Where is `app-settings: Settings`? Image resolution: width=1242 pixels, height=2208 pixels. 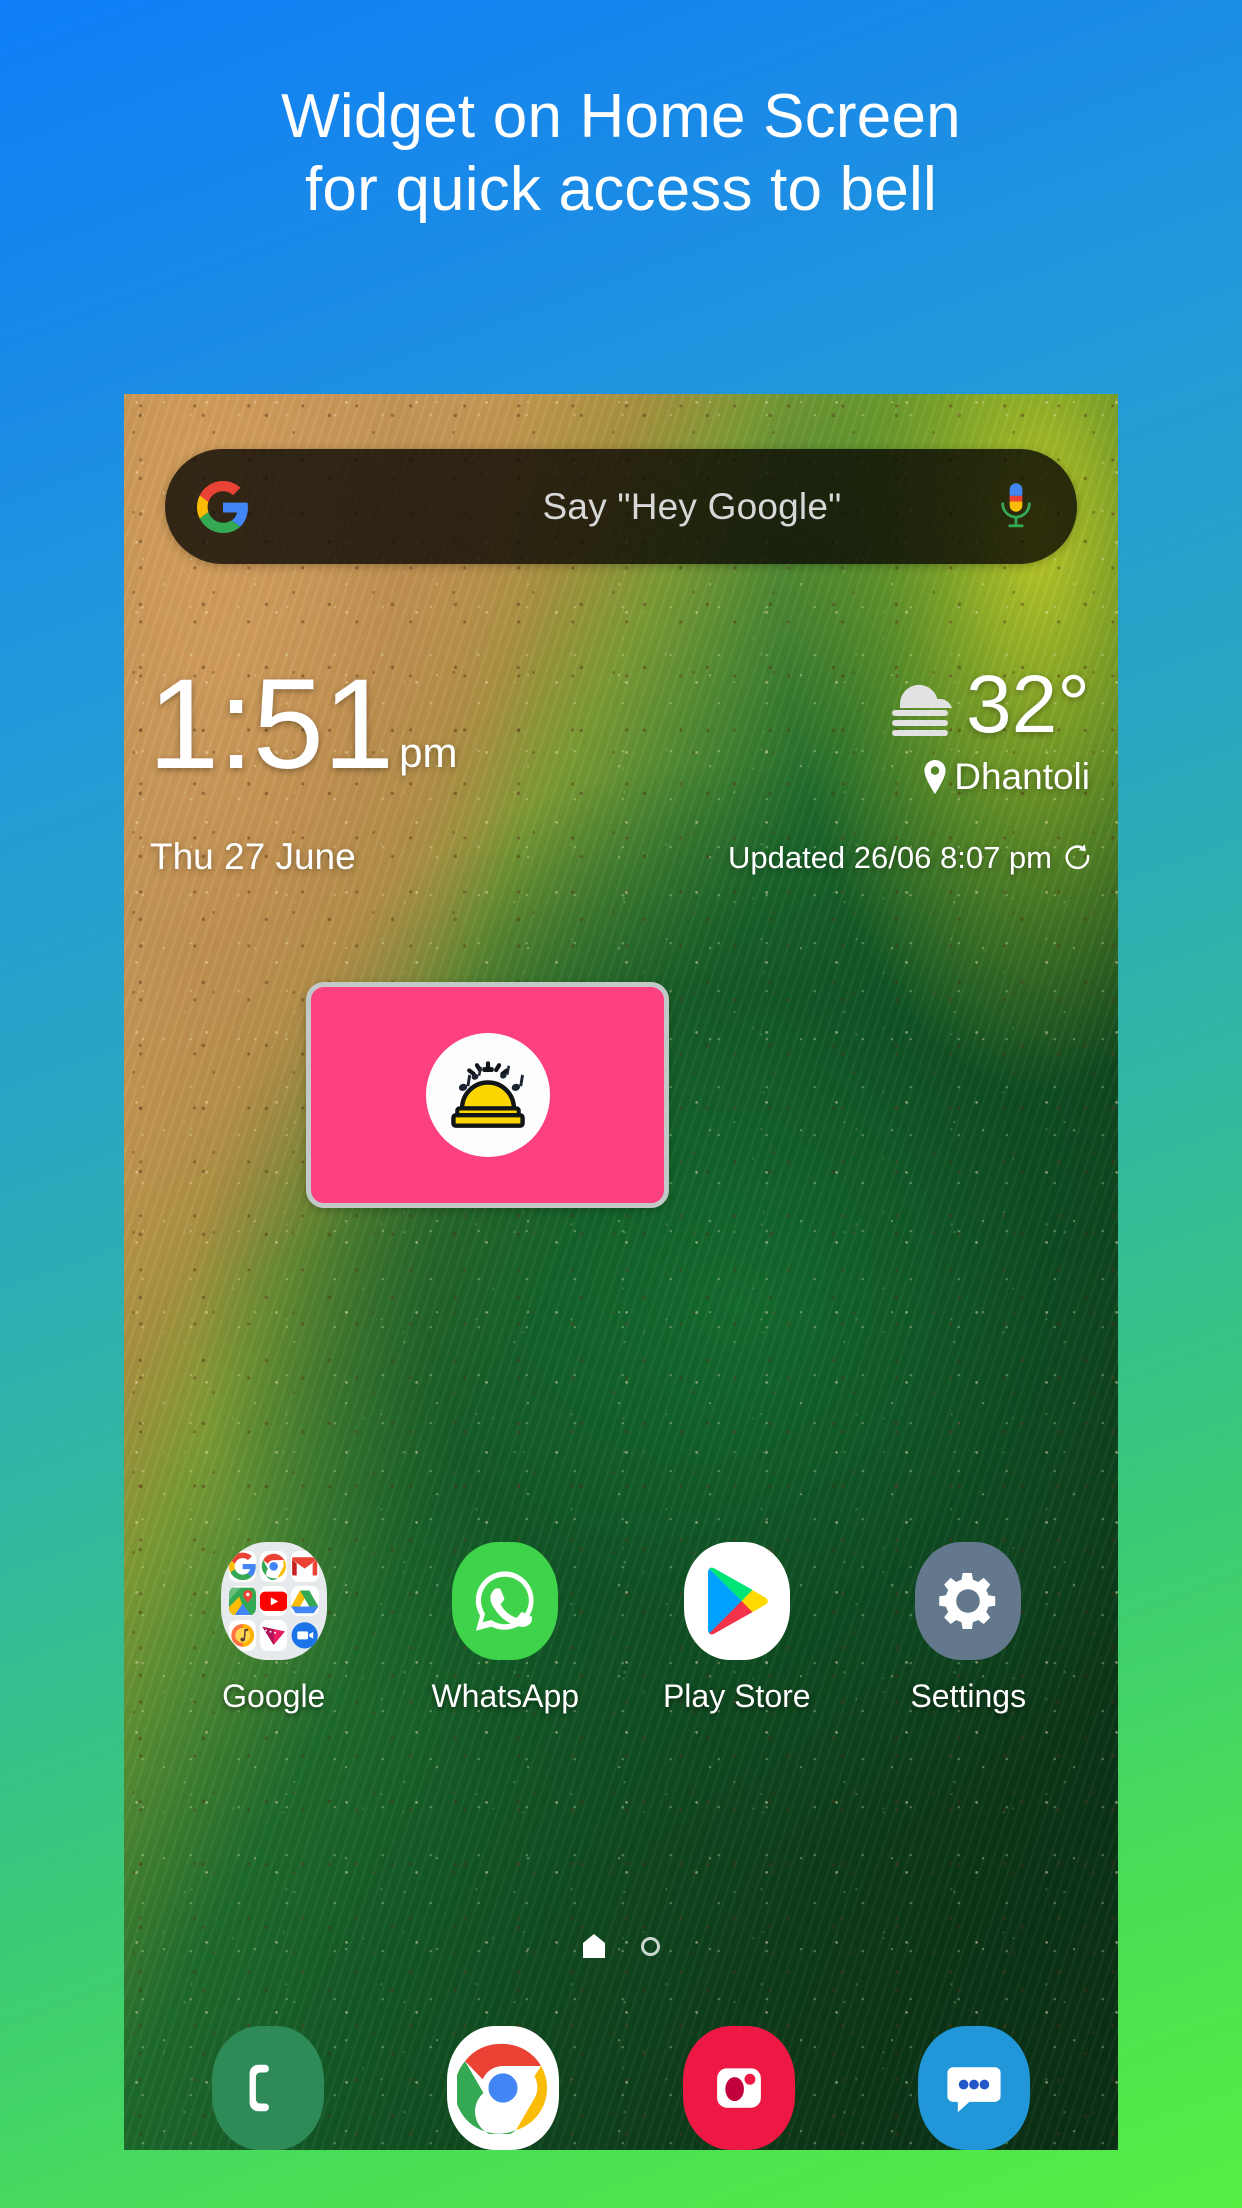 app-settings: Settings is located at coordinates (968, 1628).